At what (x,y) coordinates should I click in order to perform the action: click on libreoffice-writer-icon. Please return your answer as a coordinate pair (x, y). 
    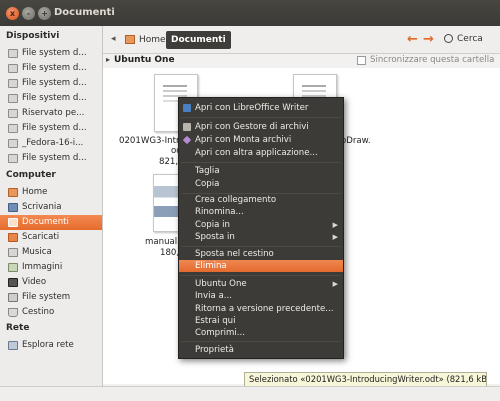
    Looking at the image, I should click on (187, 108).